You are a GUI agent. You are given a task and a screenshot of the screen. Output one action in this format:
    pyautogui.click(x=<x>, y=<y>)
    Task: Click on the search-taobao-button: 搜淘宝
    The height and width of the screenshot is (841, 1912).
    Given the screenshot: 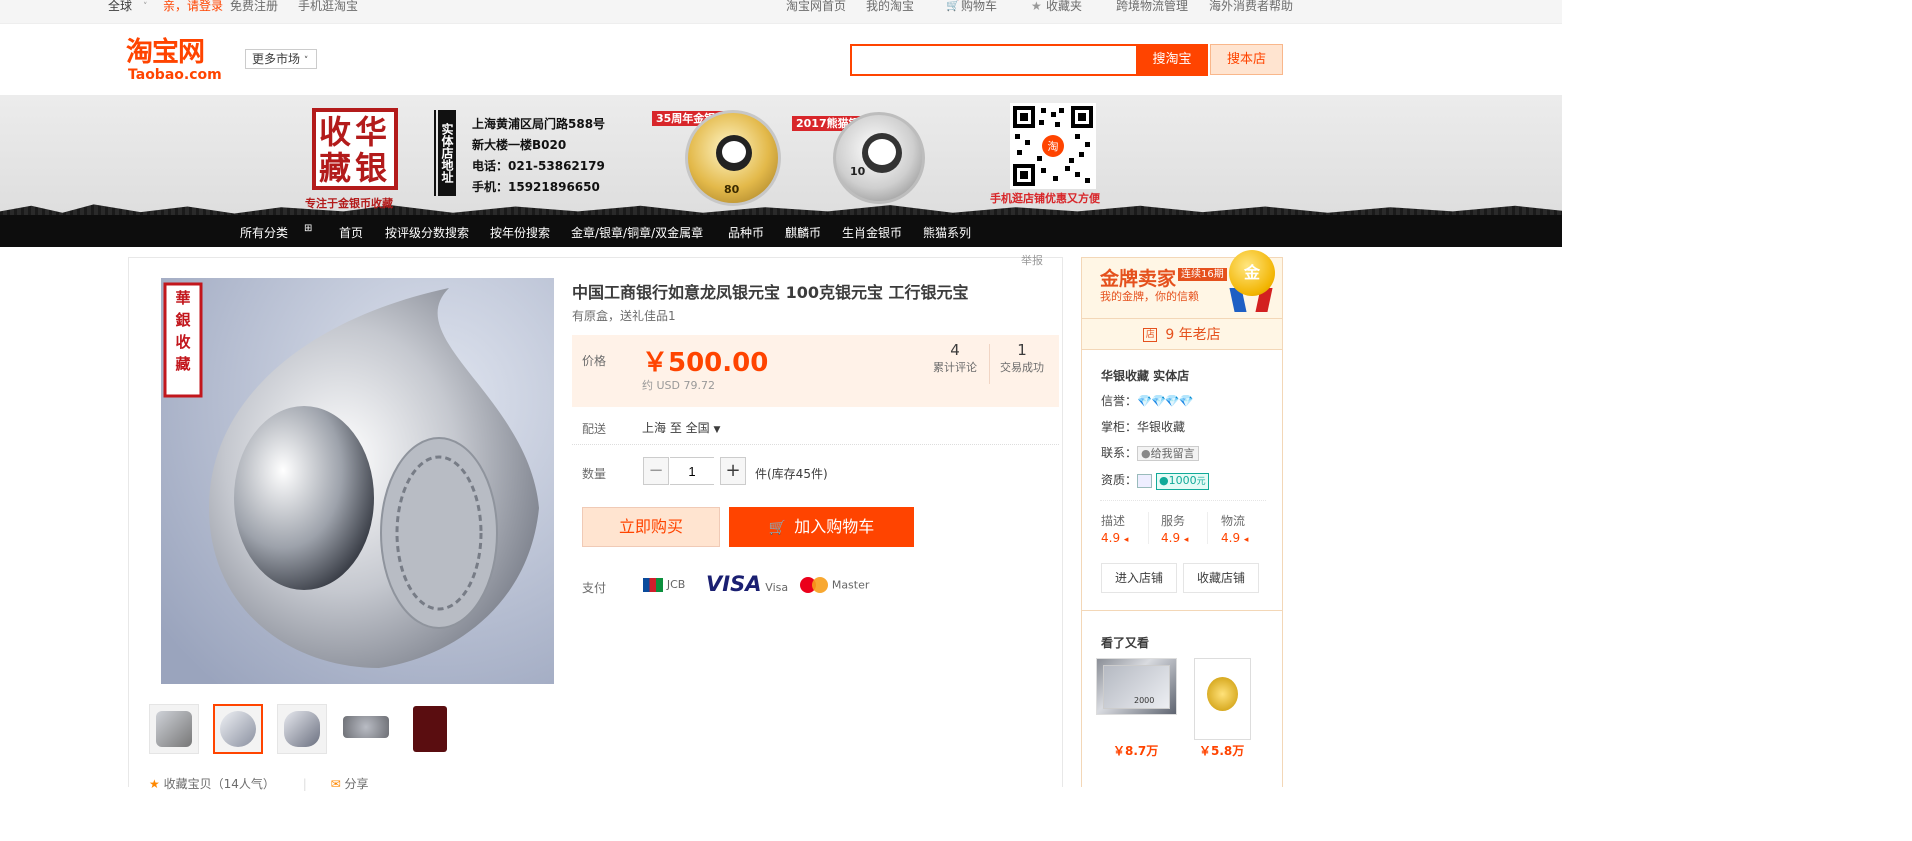 What is the action you would take?
    pyautogui.click(x=1172, y=60)
    